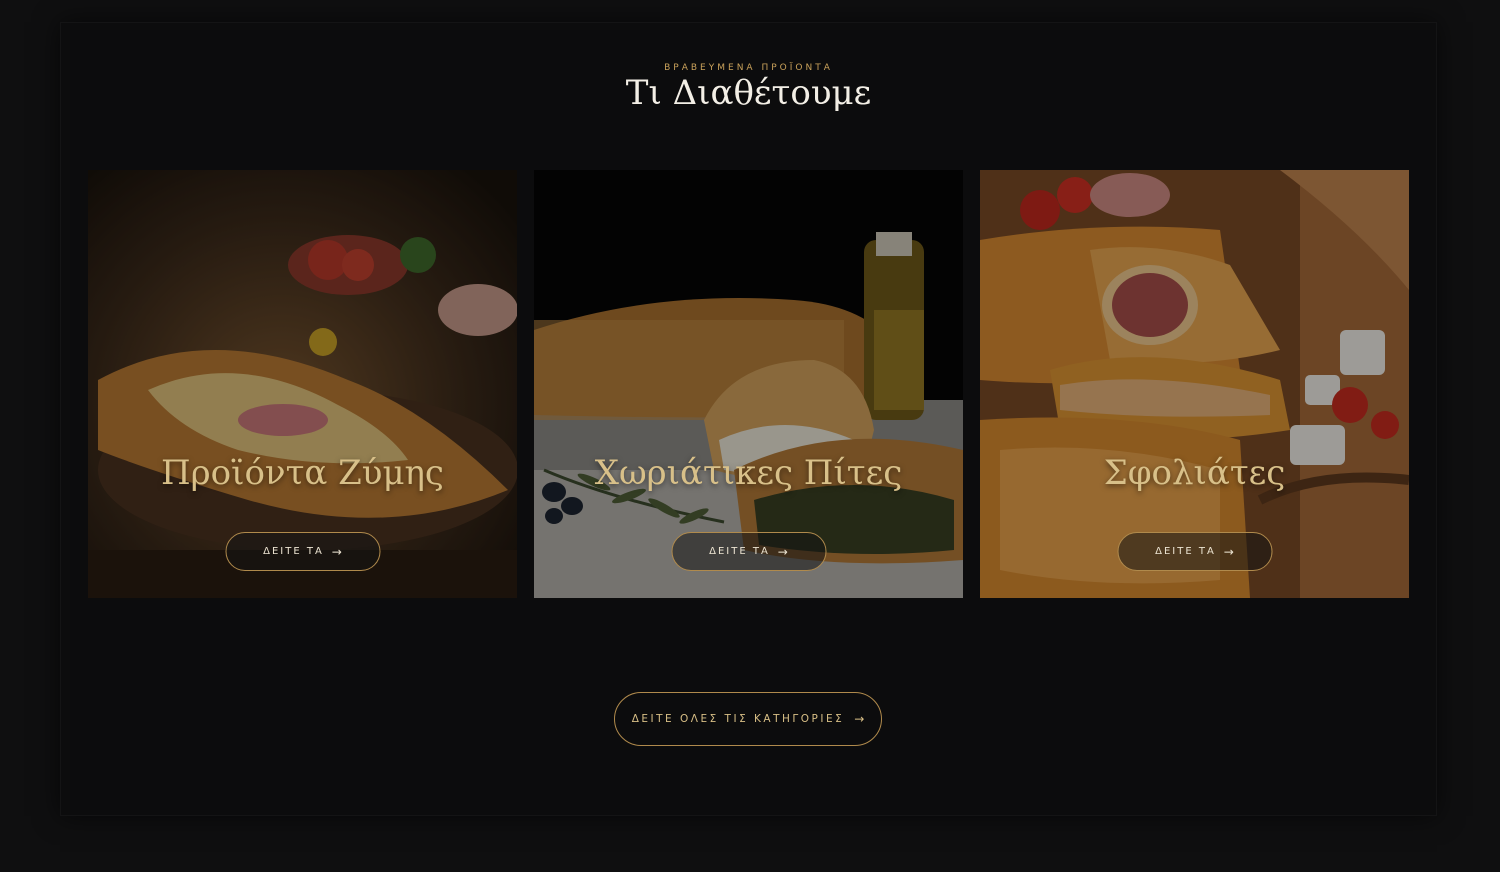 The width and height of the screenshot is (1500, 872). I want to click on category-card-village-pies: Χωριάτικες Πίτες ΔΕΙΤΕ ΤΑ →, so click(748, 384).